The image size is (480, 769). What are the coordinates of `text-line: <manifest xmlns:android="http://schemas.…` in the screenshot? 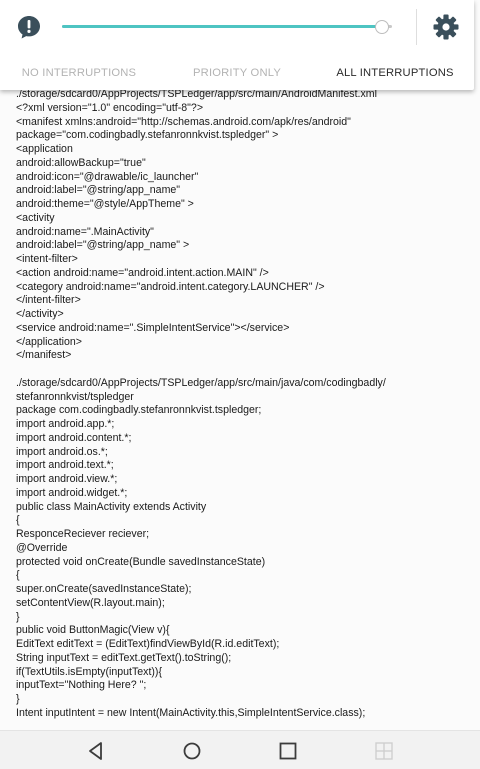 It's located at (183, 121).